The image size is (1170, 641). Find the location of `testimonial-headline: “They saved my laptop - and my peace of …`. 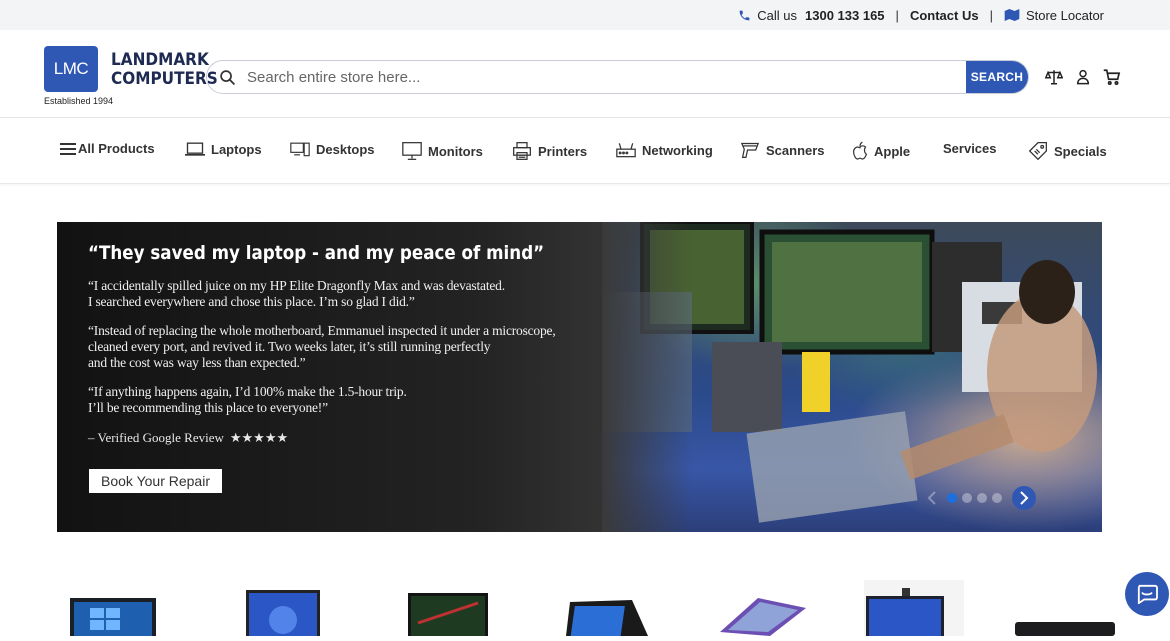

testimonial-headline: “They saved my laptop - and my peace of … is located at coordinates (316, 253).